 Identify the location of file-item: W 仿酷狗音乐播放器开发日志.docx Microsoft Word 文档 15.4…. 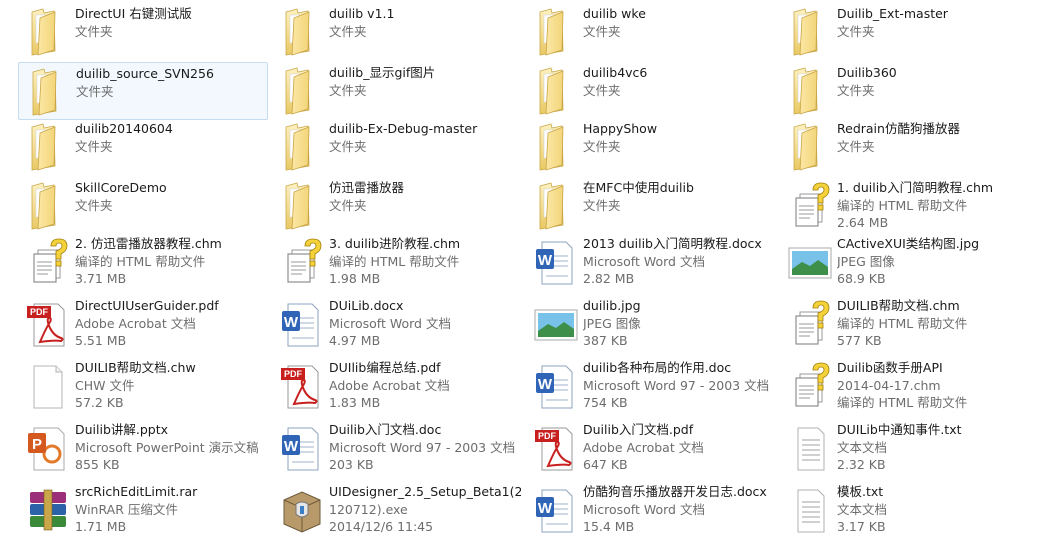
(651, 510).